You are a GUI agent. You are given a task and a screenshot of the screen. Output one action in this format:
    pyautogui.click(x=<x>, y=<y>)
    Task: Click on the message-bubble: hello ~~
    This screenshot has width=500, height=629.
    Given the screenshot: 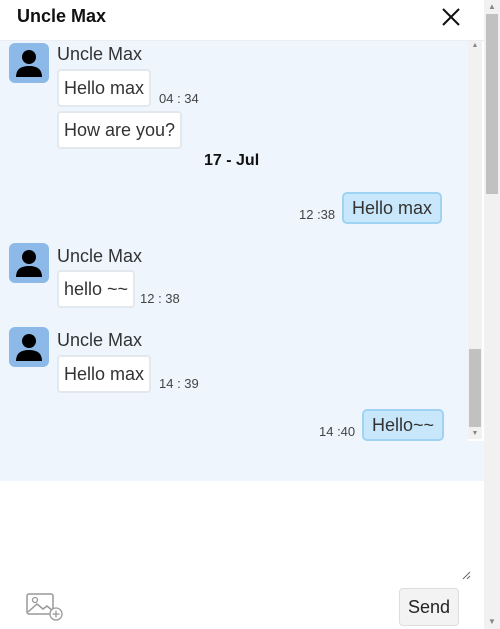 What is the action you would take?
    pyautogui.click(x=96, y=289)
    